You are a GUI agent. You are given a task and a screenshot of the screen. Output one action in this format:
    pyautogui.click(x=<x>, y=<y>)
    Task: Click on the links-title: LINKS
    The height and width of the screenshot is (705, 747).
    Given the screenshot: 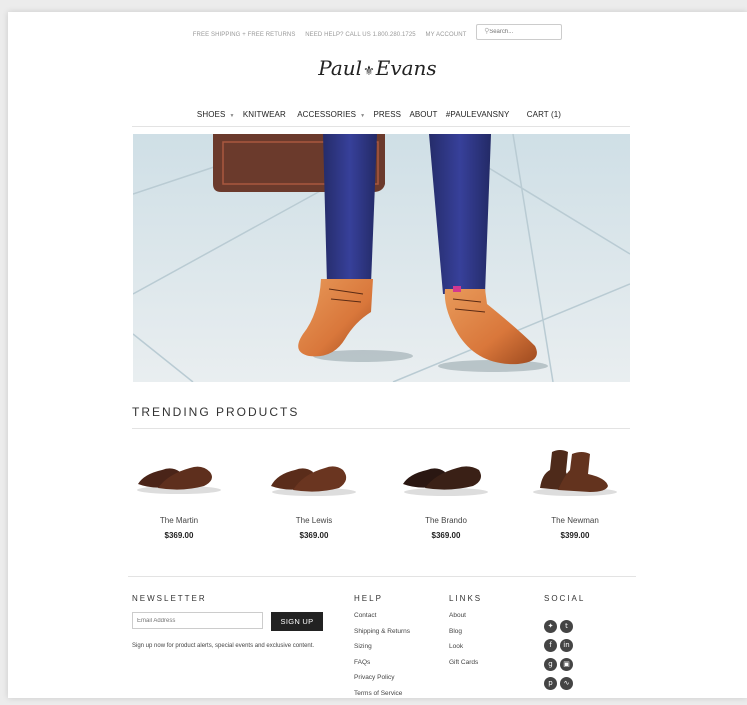 What is the action you would take?
    pyautogui.click(x=465, y=598)
    